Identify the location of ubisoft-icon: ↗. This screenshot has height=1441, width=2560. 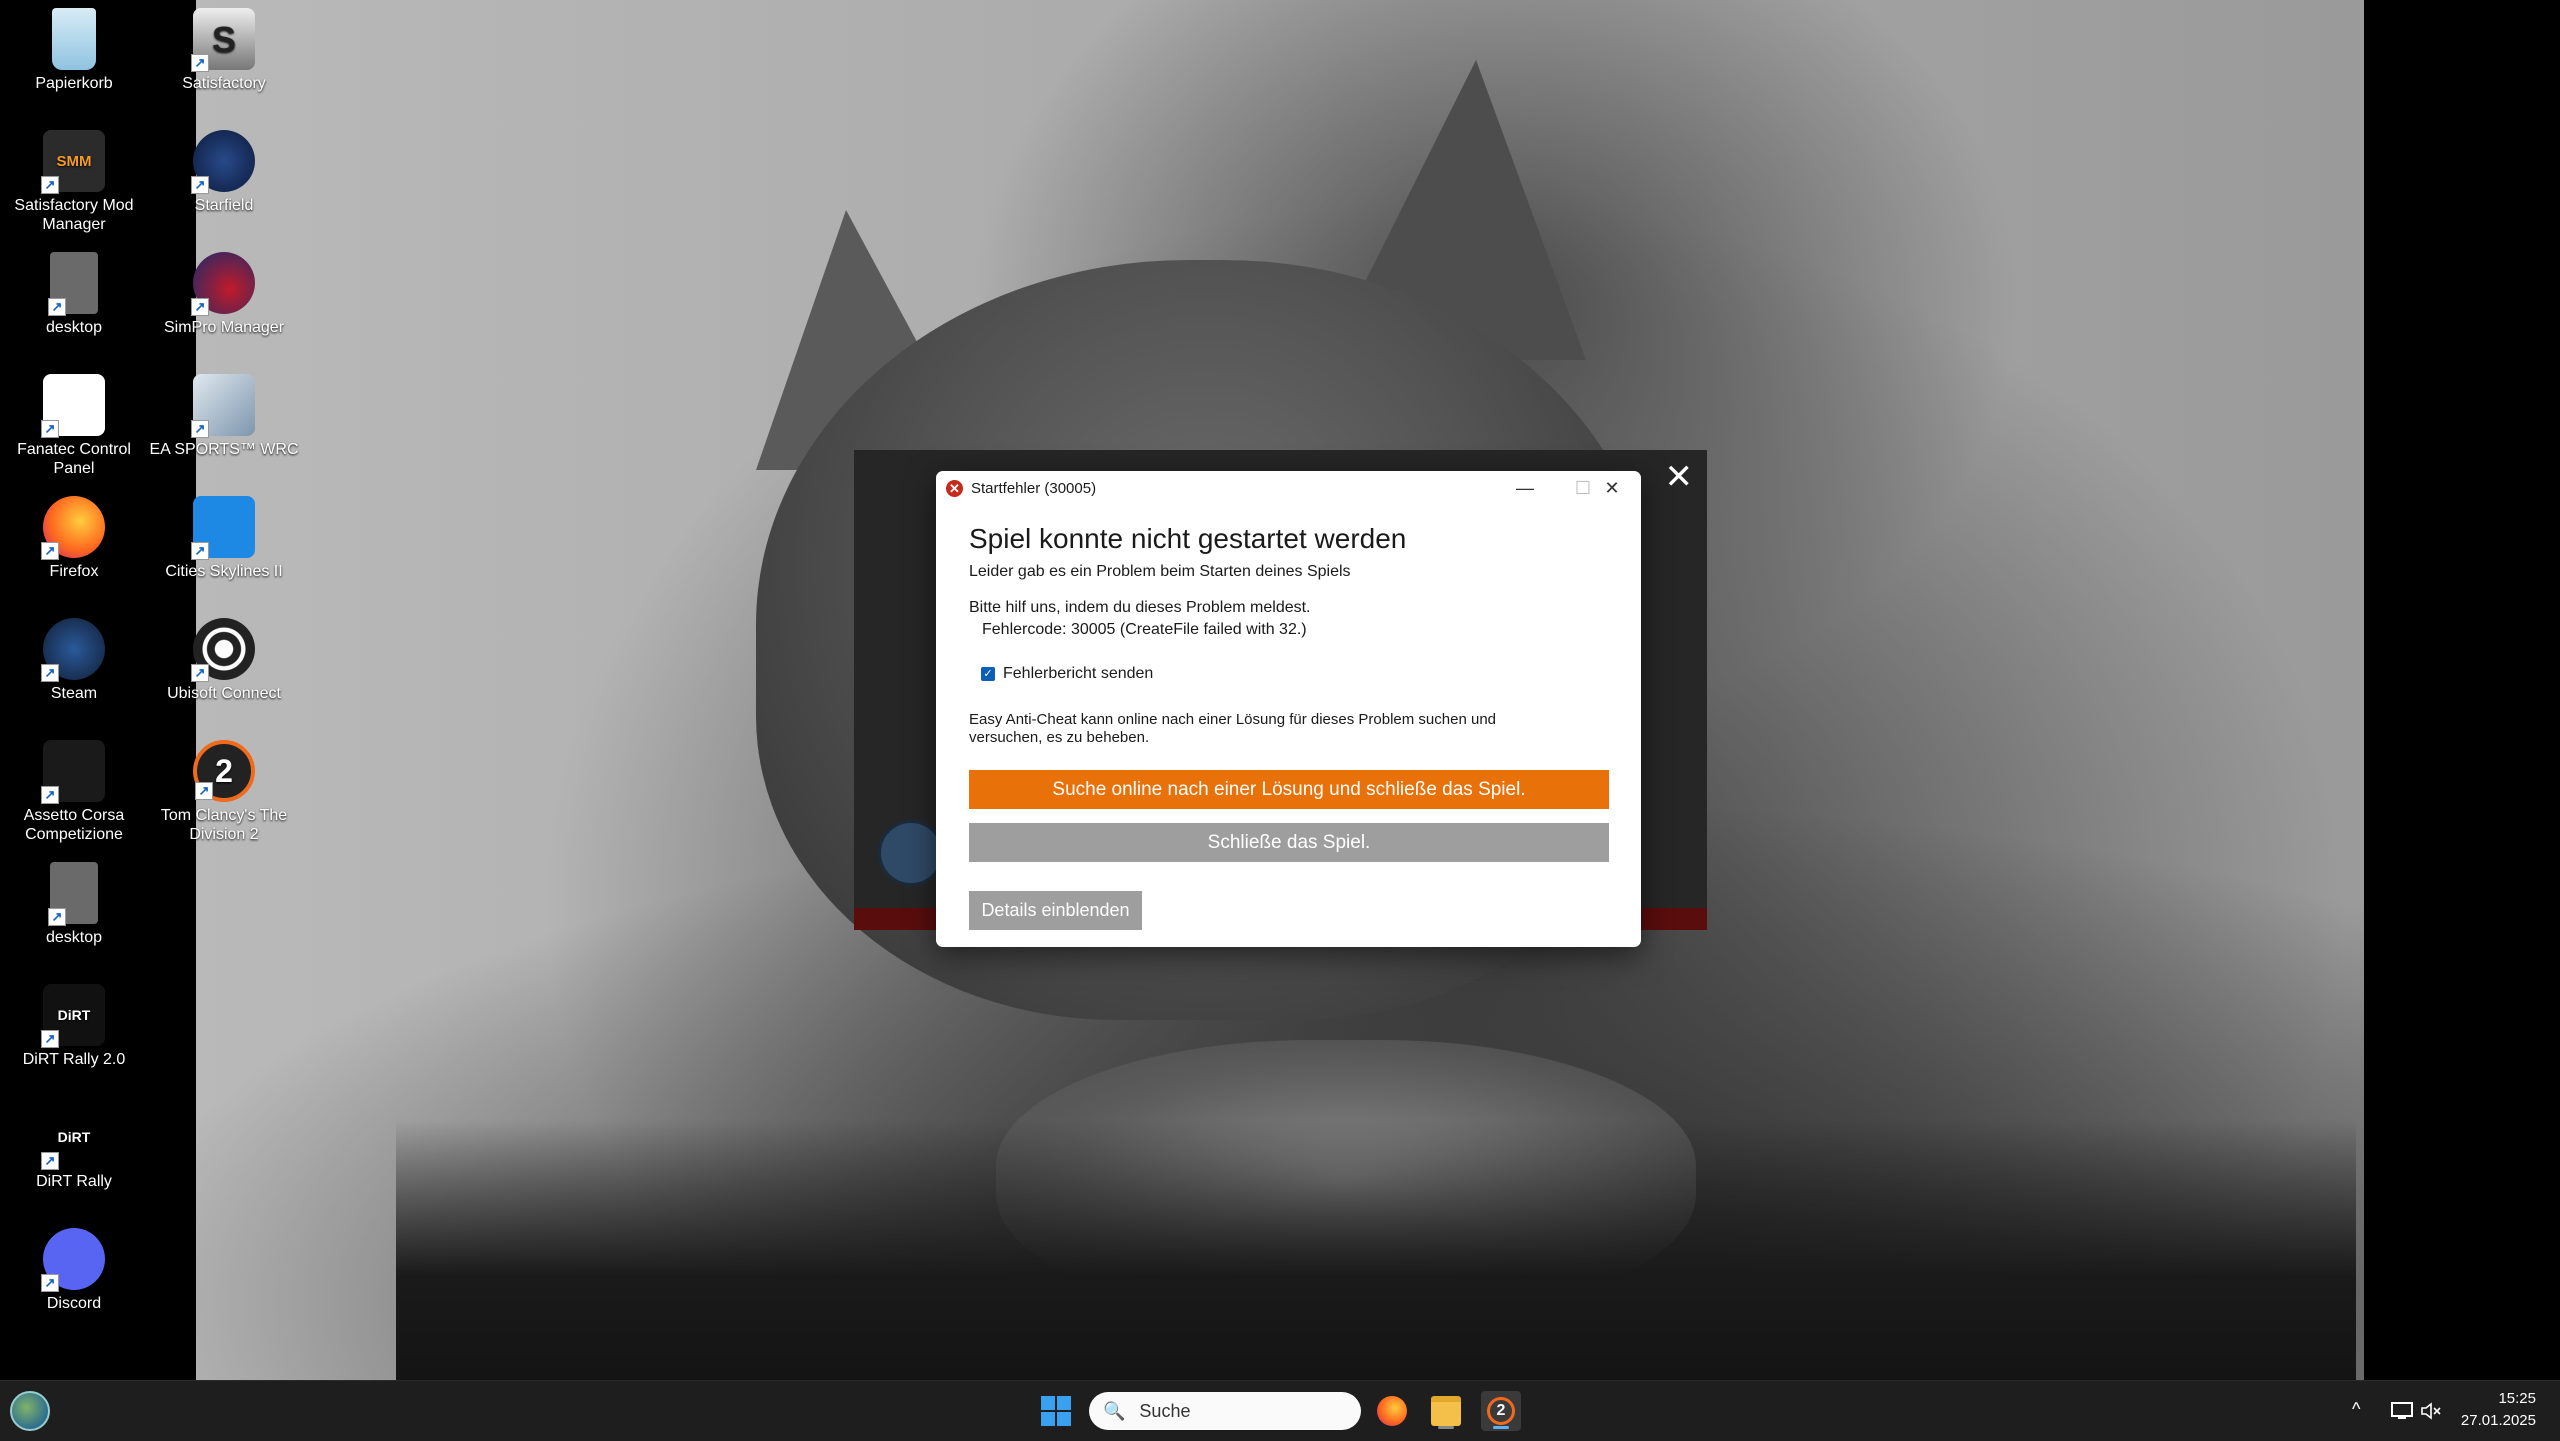
(223, 650).